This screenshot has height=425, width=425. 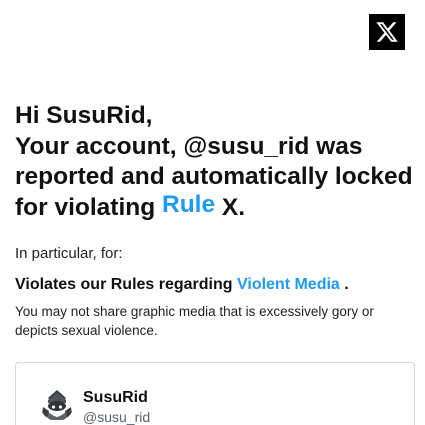 I want to click on rule-link: Rule, so click(x=188, y=204).